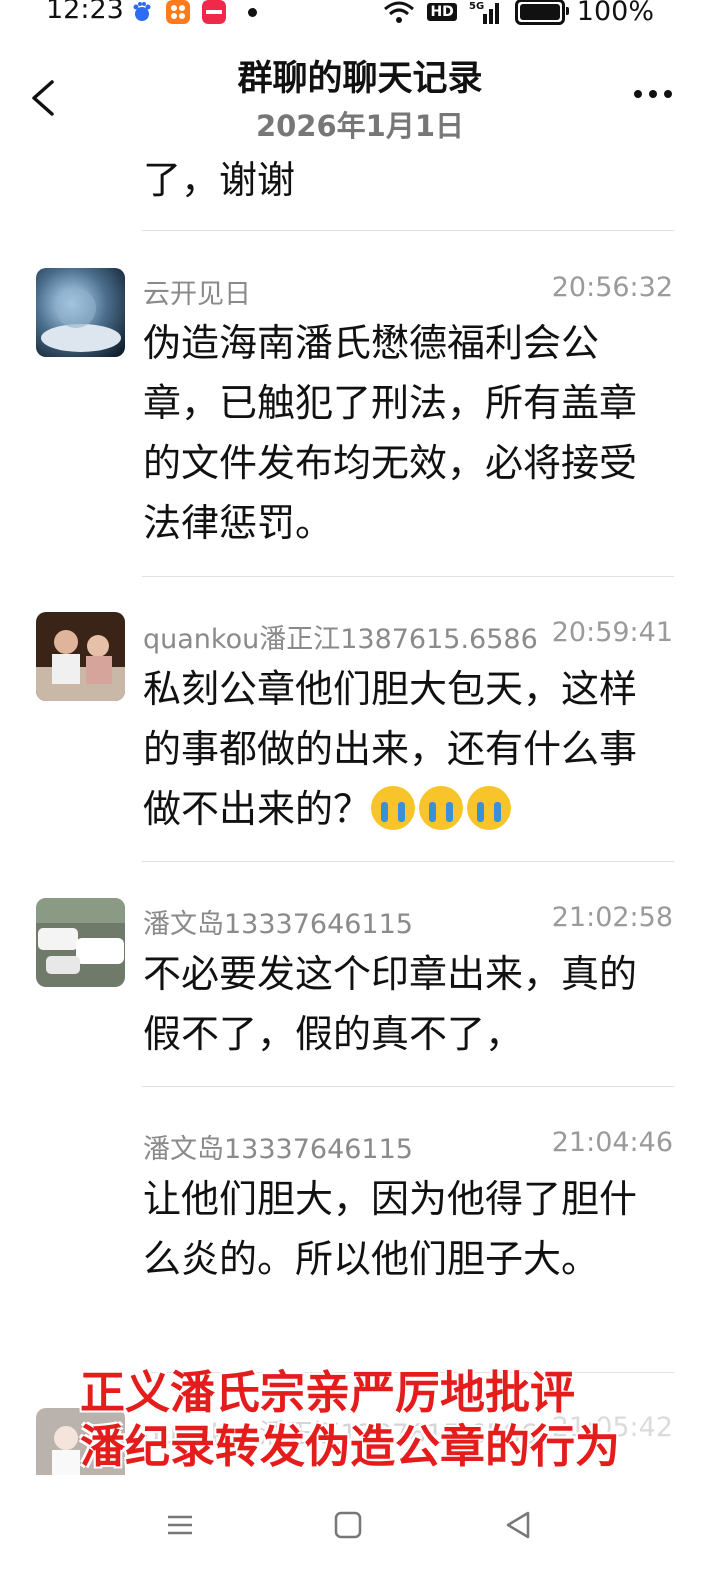  I want to click on status-bar: 12:23 HD 5G 100%, so click(360, 16).